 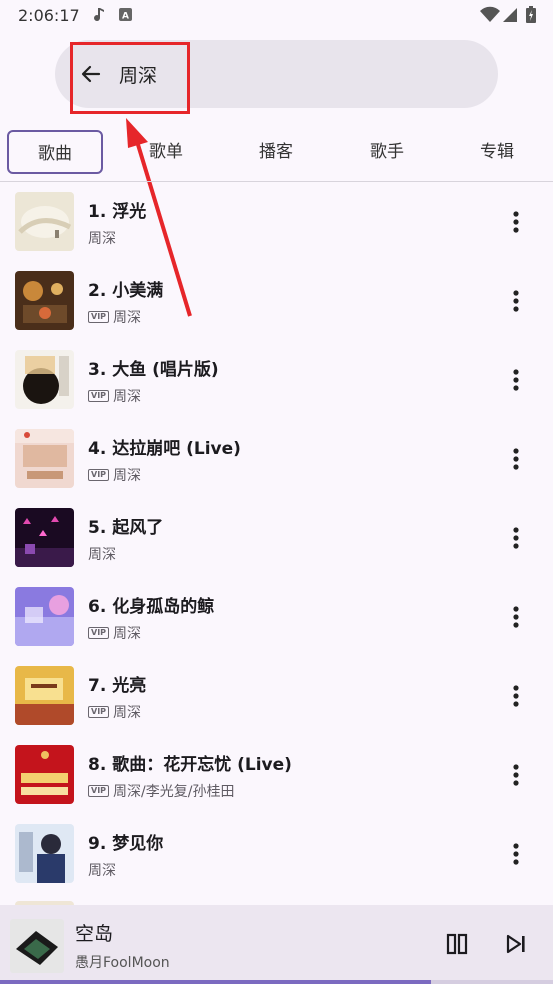 What do you see at coordinates (276, 537) in the screenshot?
I see `song-row: 5. 起风了 周深` at bounding box center [276, 537].